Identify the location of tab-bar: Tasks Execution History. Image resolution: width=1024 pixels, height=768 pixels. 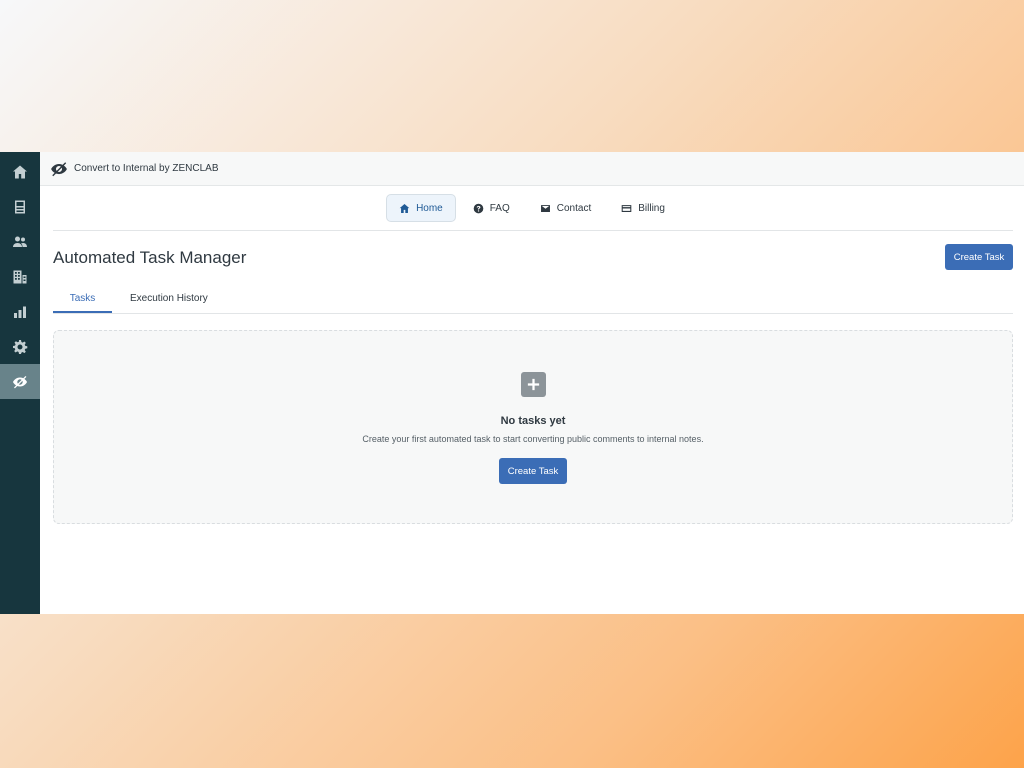
(130, 303).